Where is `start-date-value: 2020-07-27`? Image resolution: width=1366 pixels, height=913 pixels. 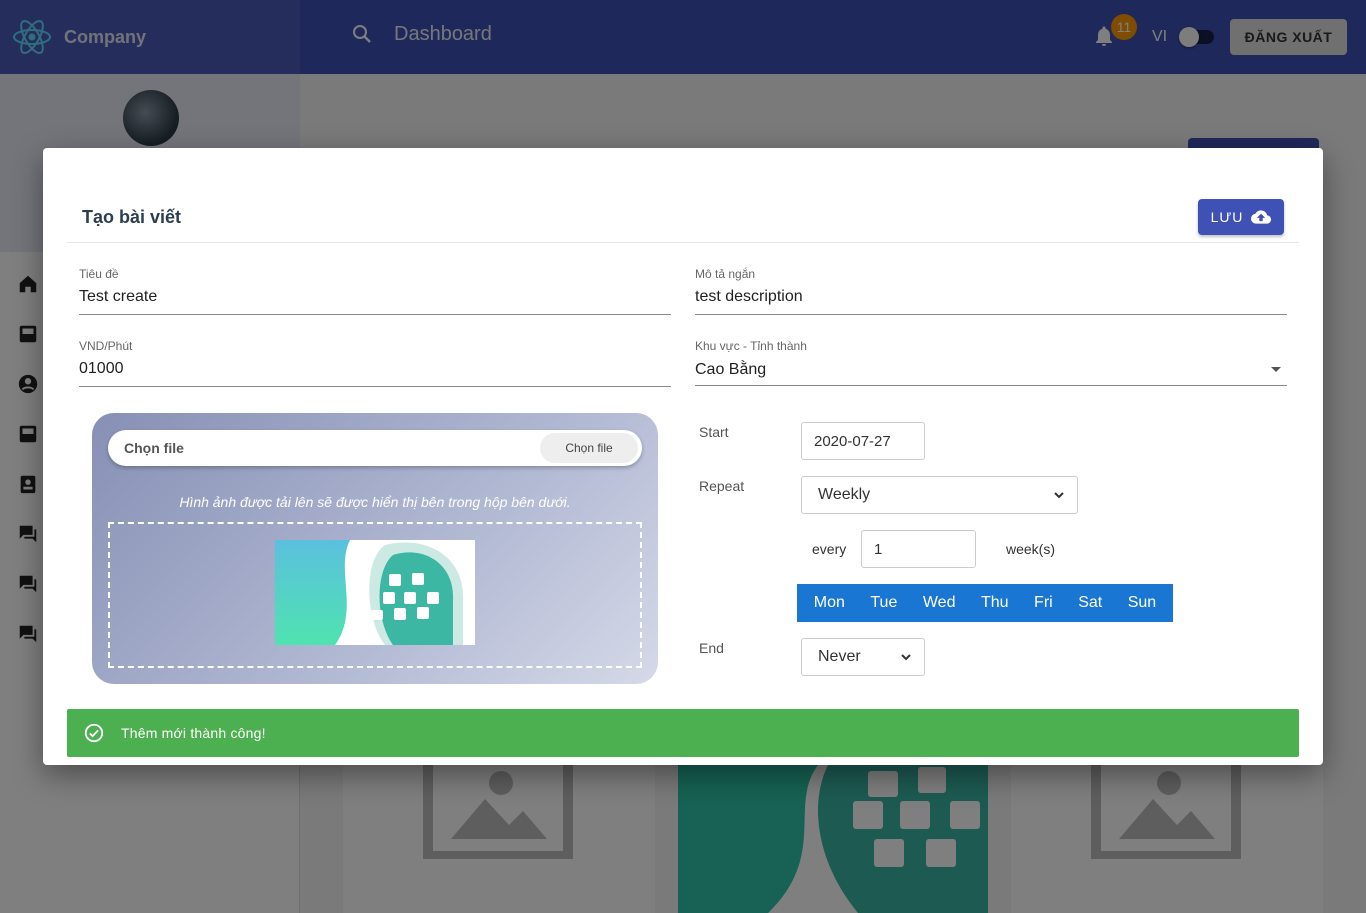 start-date-value: 2020-07-27 is located at coordinates (852, 441).